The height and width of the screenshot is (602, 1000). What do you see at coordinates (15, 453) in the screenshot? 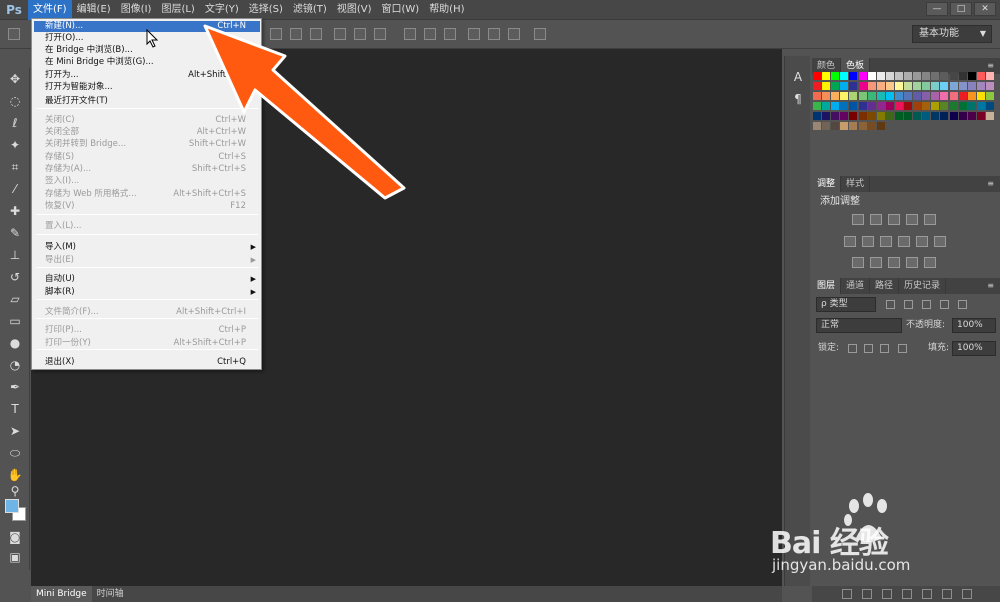
I see `shape-tool-icon: ⬭` at bounding box center [15, 453].